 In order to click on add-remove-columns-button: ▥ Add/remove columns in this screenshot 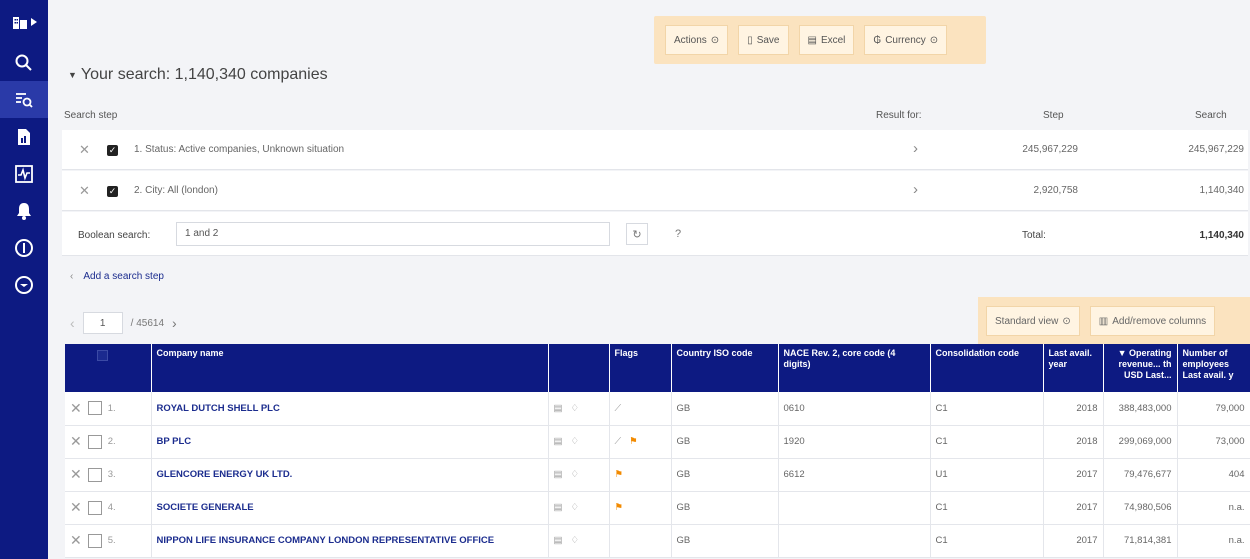, I will do `click(1152, 321)`.